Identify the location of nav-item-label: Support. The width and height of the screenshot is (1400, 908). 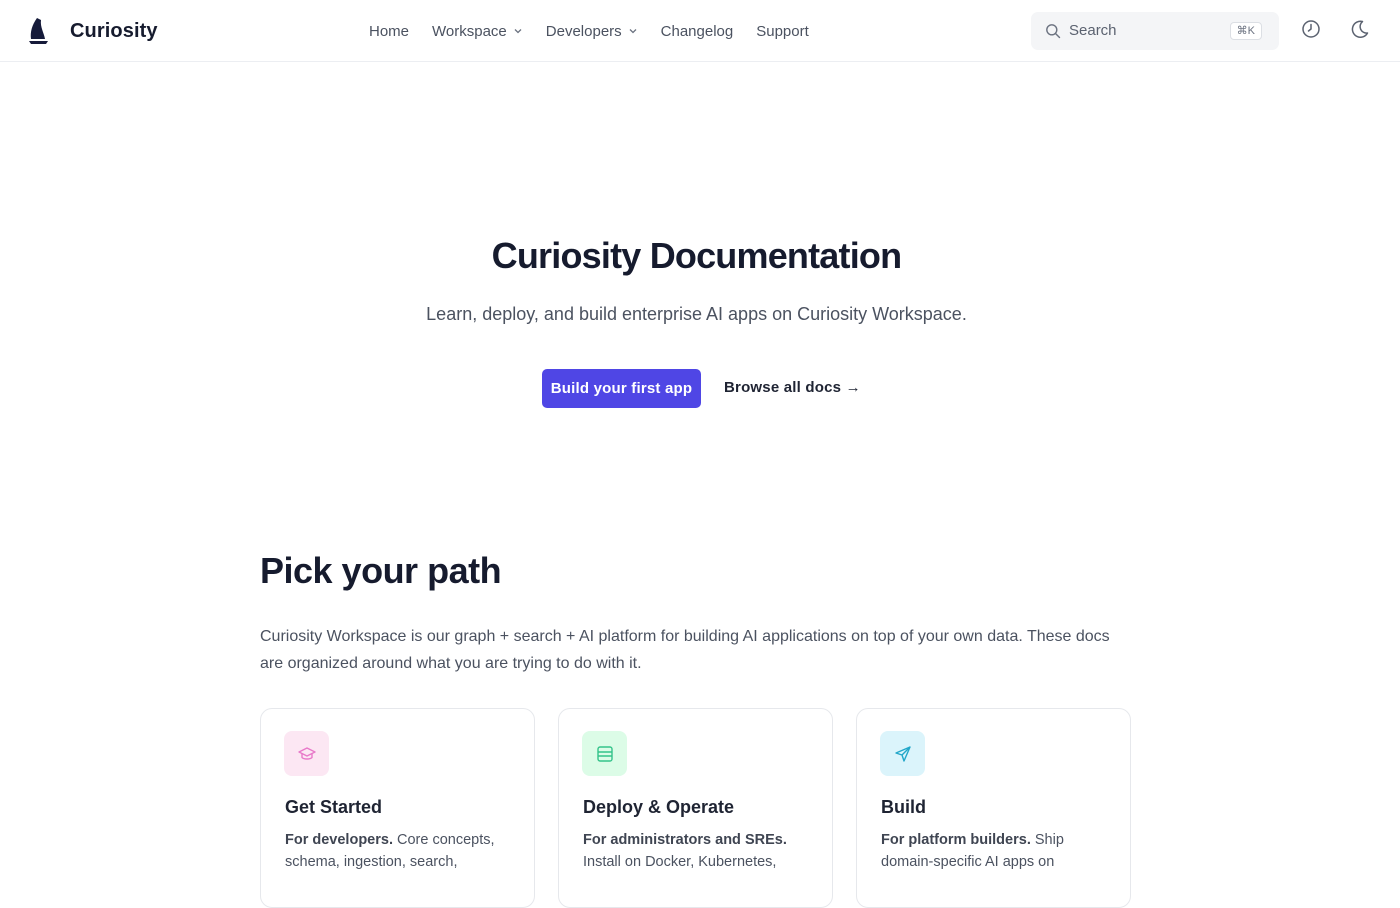
(782, 31).